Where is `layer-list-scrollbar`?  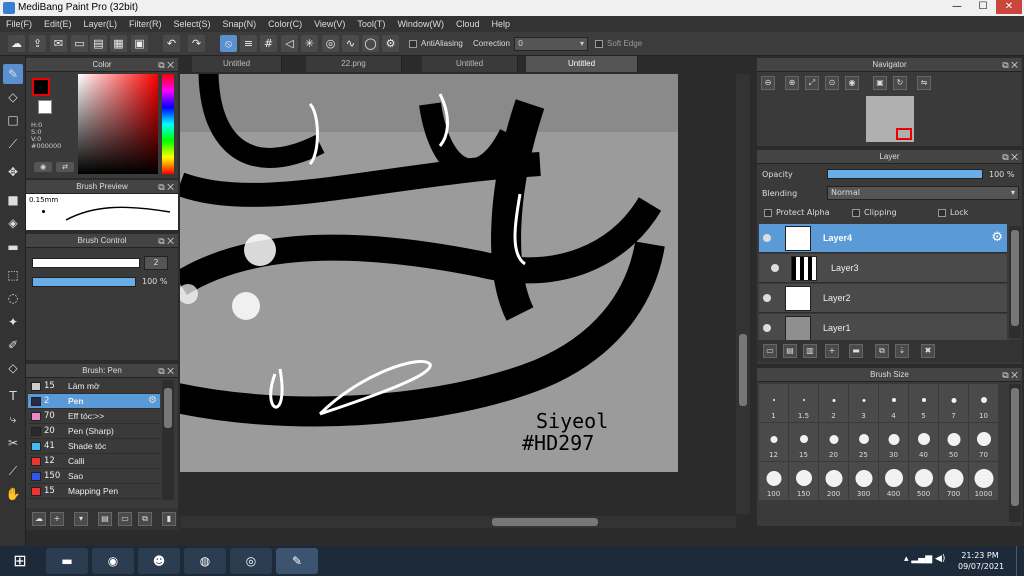 layer-list-scrollbar is located at coordinates (1015, 282).